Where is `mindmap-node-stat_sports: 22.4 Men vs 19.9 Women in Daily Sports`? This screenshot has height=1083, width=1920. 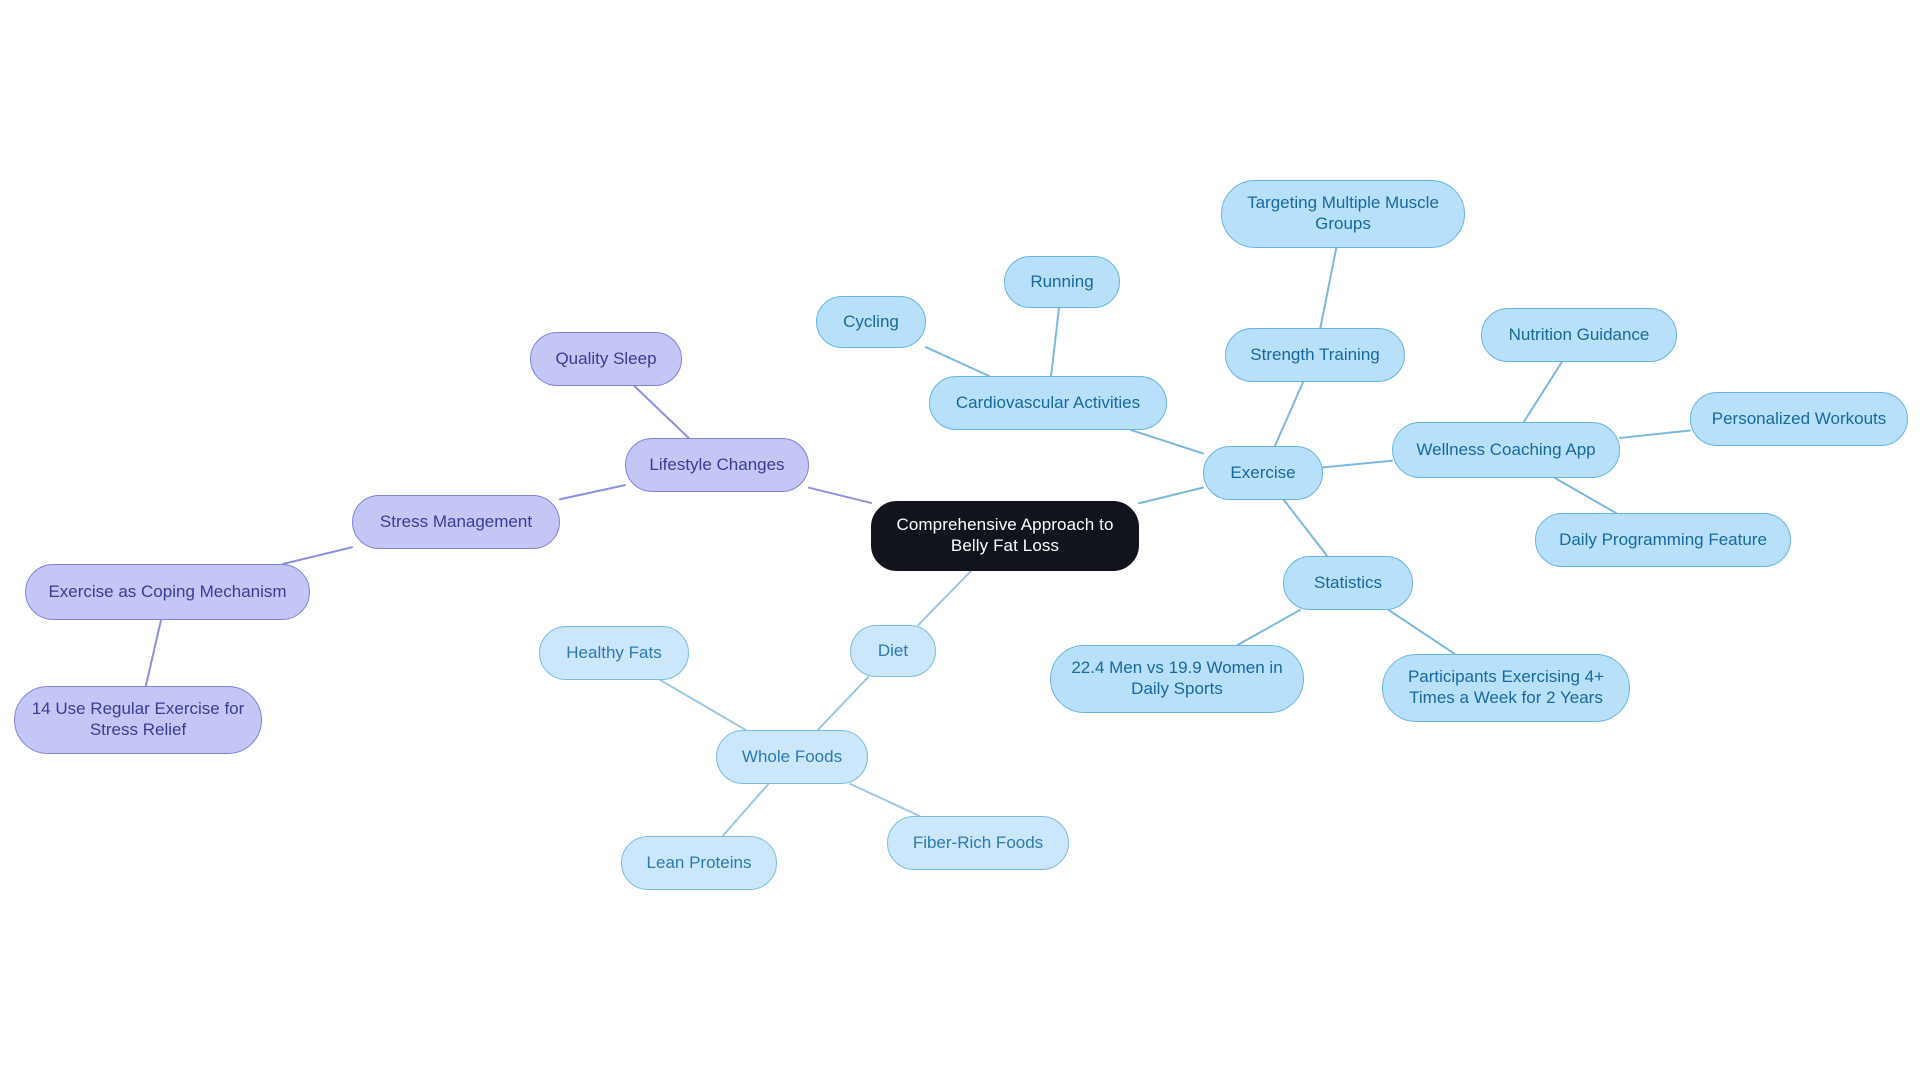 mindmap-node-stat_sports: 22.4 Men vs 19.9 Women in Daily Sports is located at coordinates (1177, 679).